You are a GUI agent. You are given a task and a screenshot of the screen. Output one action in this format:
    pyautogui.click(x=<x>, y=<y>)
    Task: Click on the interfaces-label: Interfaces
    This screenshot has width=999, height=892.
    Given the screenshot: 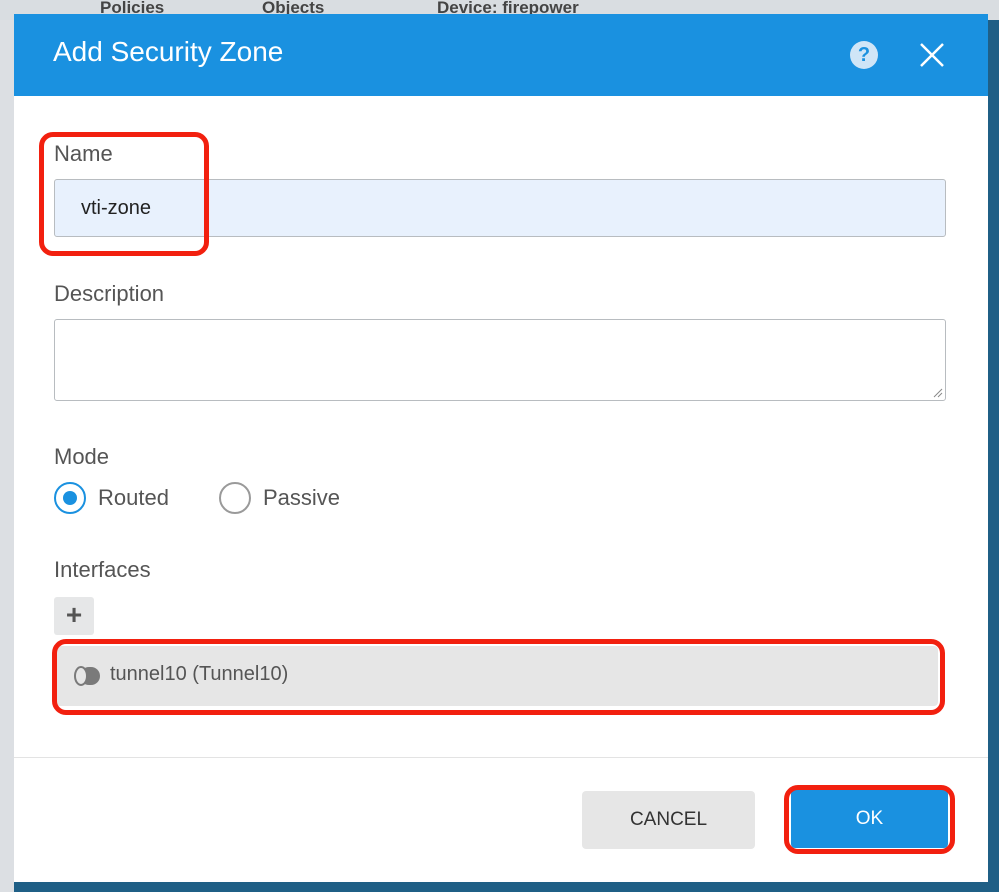 What is the action you would take?
    pyautogui.click(x=102, y=569)
    